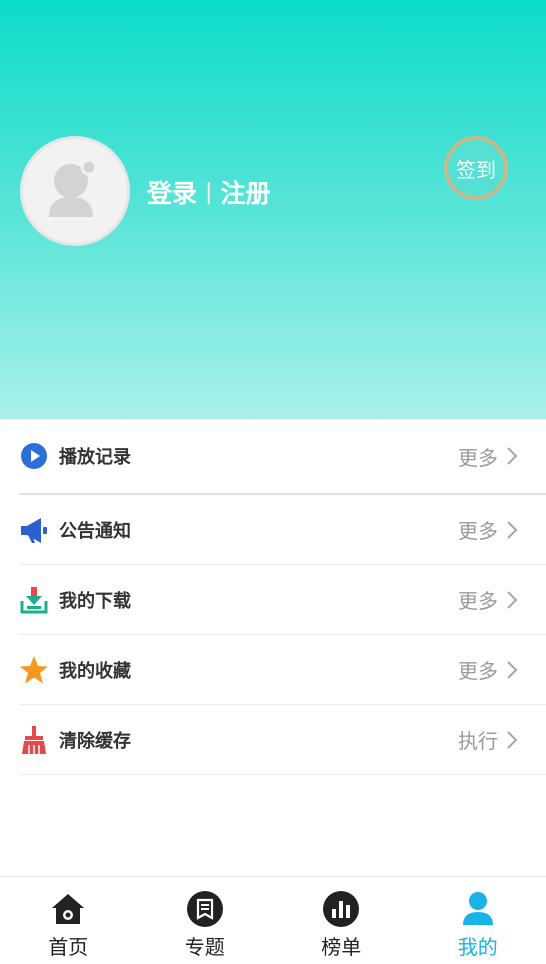 This screenshot has height=964, width=546. I want to click on megaphone-icon, so click(34, 530).